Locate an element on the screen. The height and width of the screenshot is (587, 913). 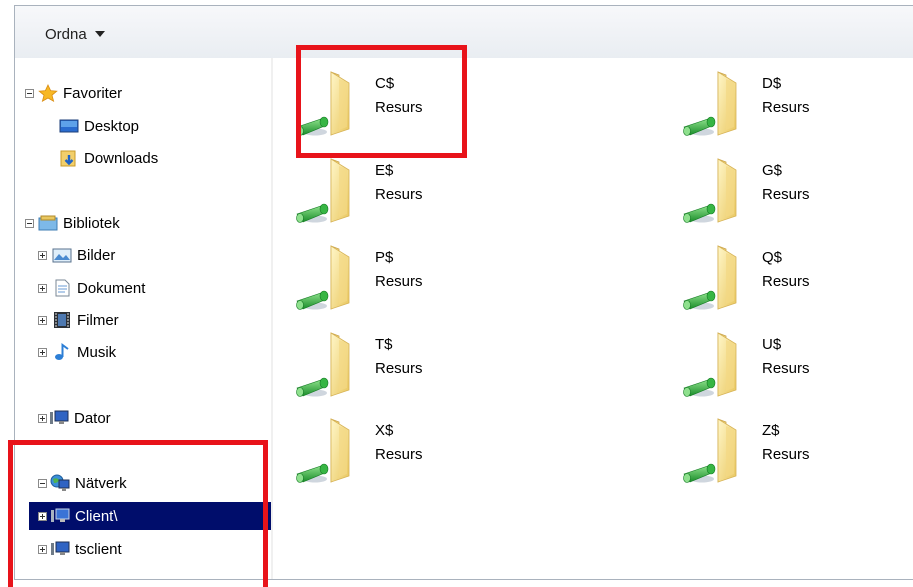
nav-item-tsclient: tsclient is located at coordinates (80, 549).